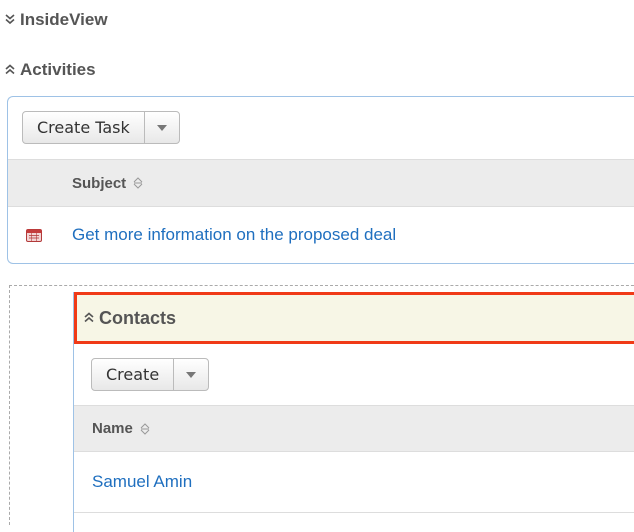  Describe the element at coordinates (34, 237) in the screenshot. I see `calendar-icon` at that location.